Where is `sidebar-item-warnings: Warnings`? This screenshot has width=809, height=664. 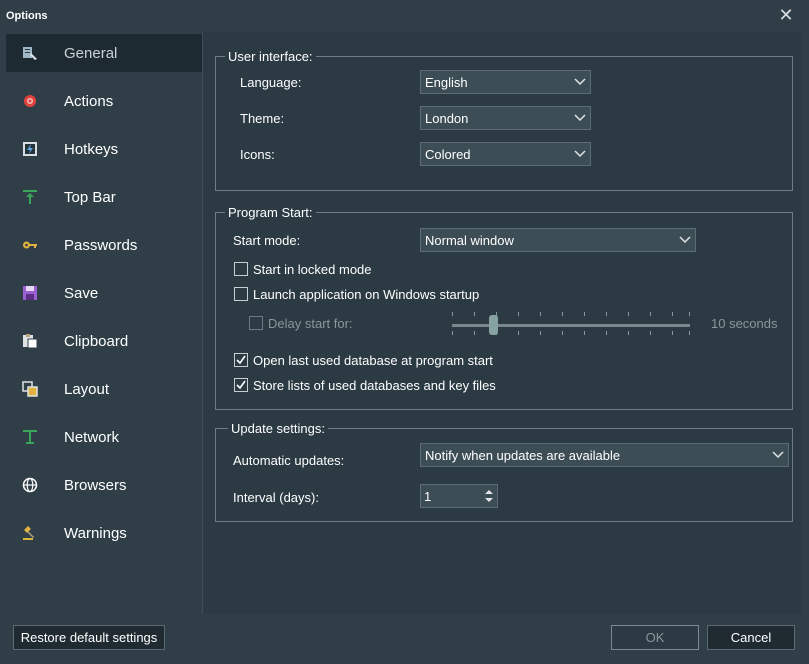 sidebar-item-warnings: Warnings is located at coordinates (104, 533).